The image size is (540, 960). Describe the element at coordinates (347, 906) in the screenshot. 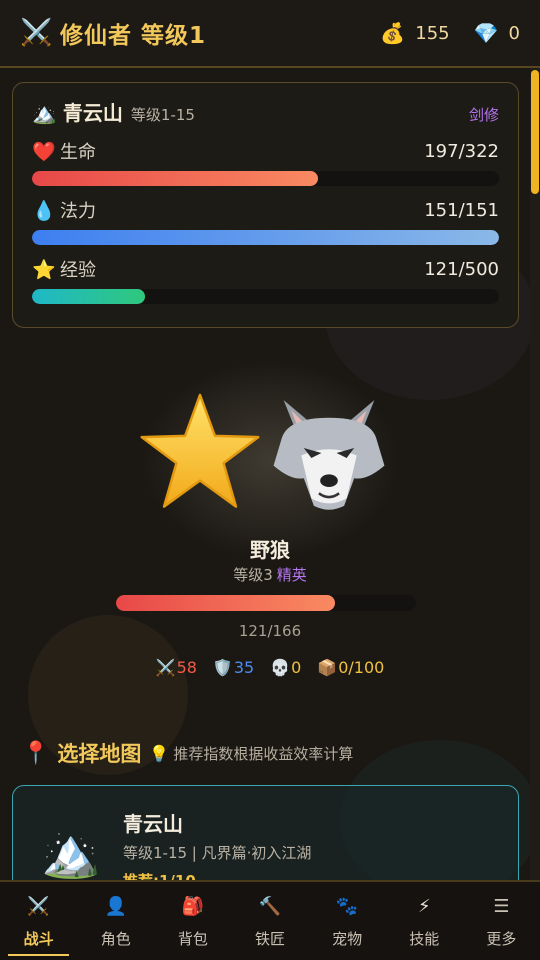

I see `paw-icon: 🐾` at that location.